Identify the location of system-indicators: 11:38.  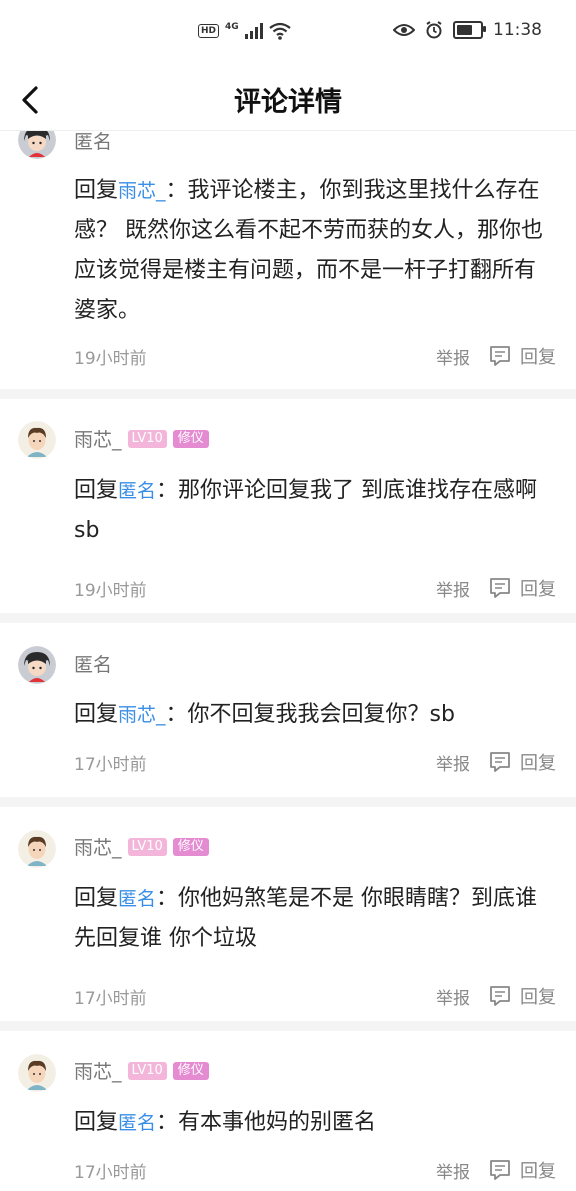
(467, 30).